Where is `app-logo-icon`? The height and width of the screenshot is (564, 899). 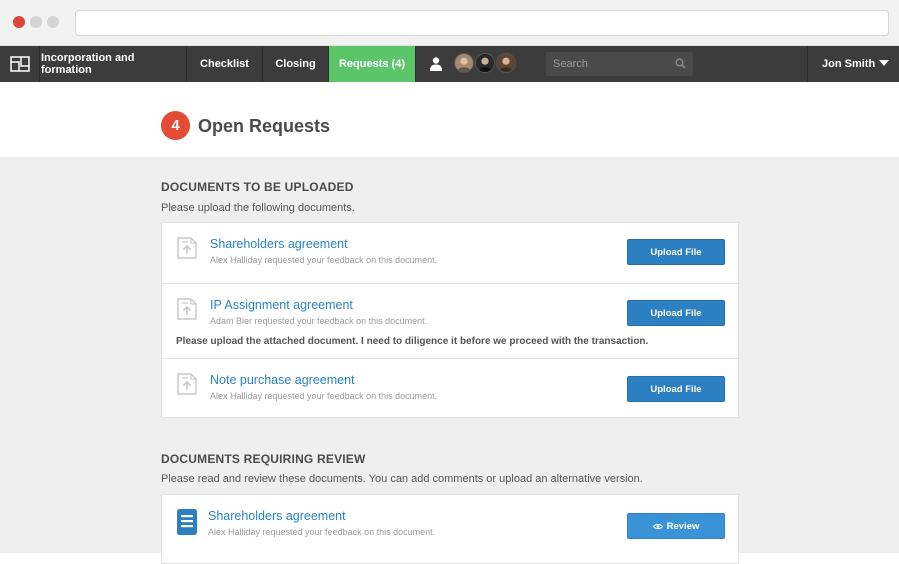 app-logo-icon is located at coordinates (20, 64).